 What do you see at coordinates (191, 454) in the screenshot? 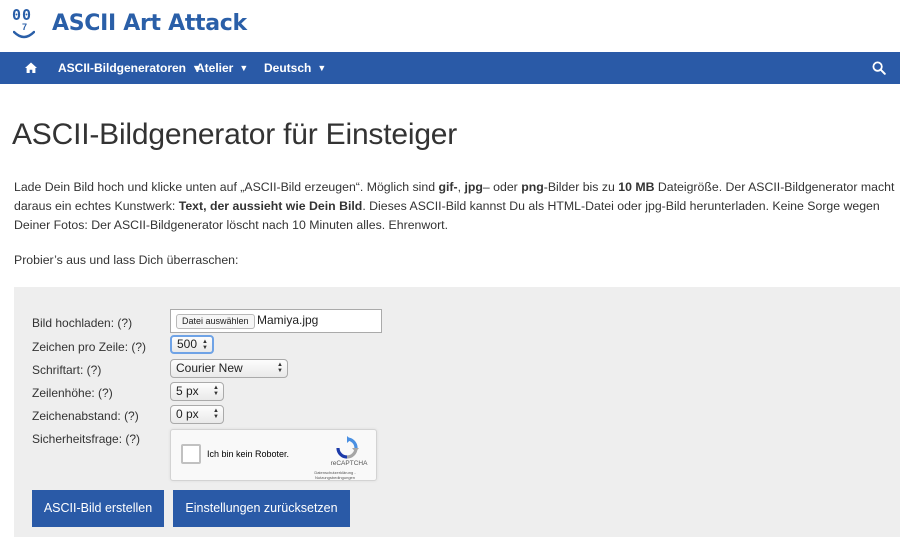
I see `recaptcha-checkbox` at bounding box center [191, 454].